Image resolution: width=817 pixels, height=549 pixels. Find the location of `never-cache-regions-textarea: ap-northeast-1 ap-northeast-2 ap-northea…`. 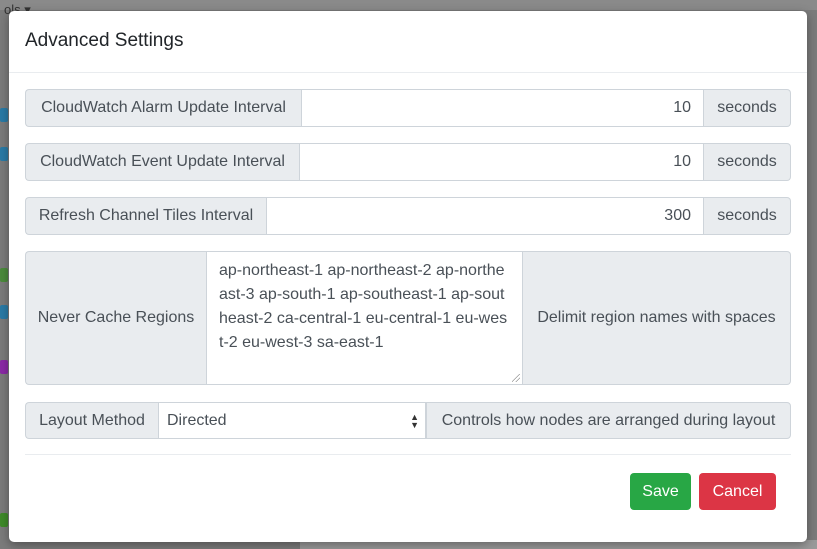

never-cache-regions-textarea: ap-northeast-1 ap-northeast-2 ap-northea… is located at coordinates (364, 318).